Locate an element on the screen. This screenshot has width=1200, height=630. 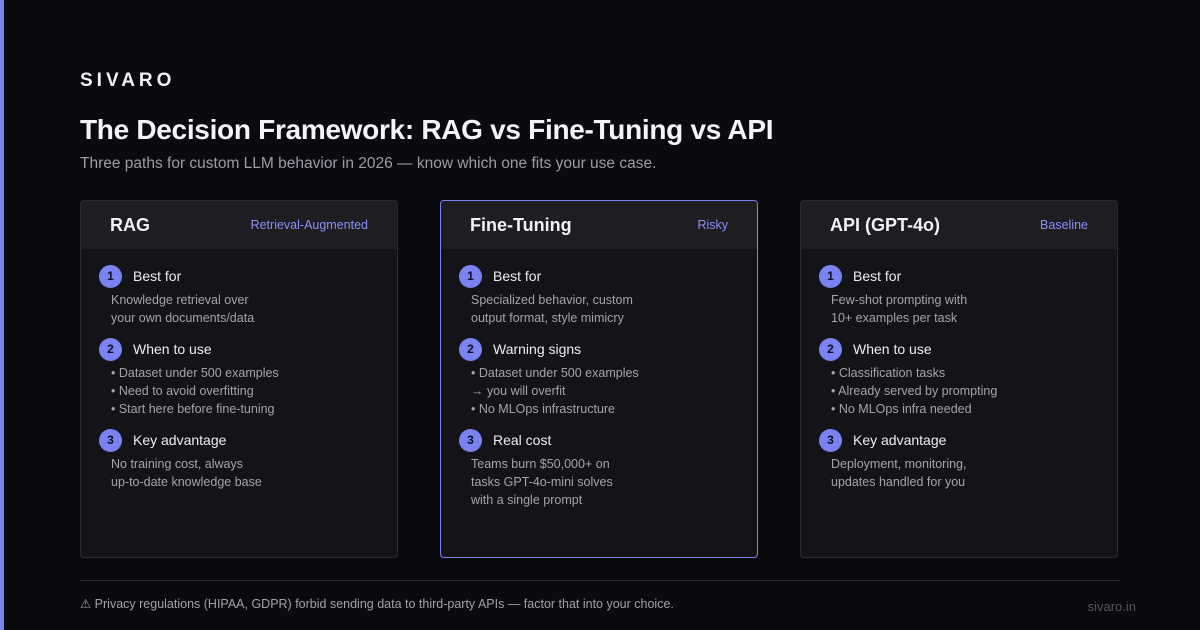
section-line: • No MLOps infrastructure is located at coordinates (543, 409).